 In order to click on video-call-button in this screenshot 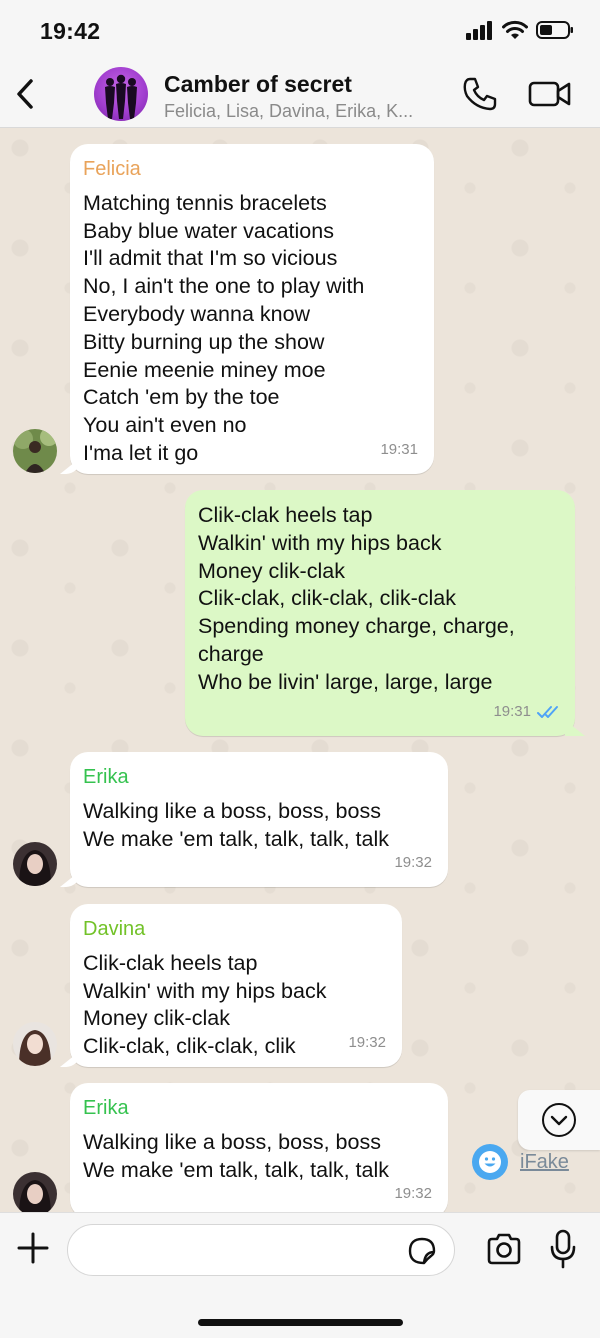, I will do `click(550, 94)`.